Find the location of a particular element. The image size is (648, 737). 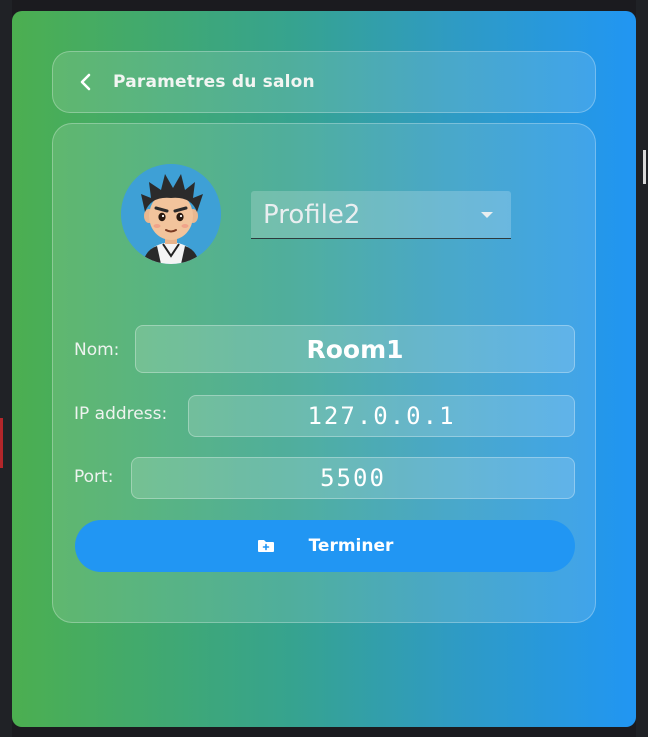

background-window-accent is located at coordinates (1, 443).